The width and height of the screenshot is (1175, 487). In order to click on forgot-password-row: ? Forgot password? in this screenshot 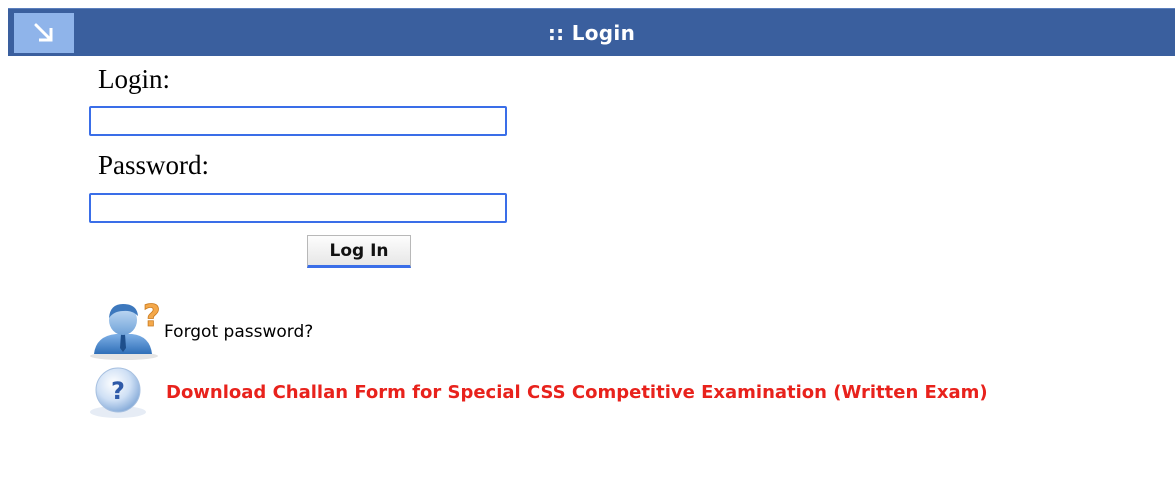, I will do `click(200, 328)`.